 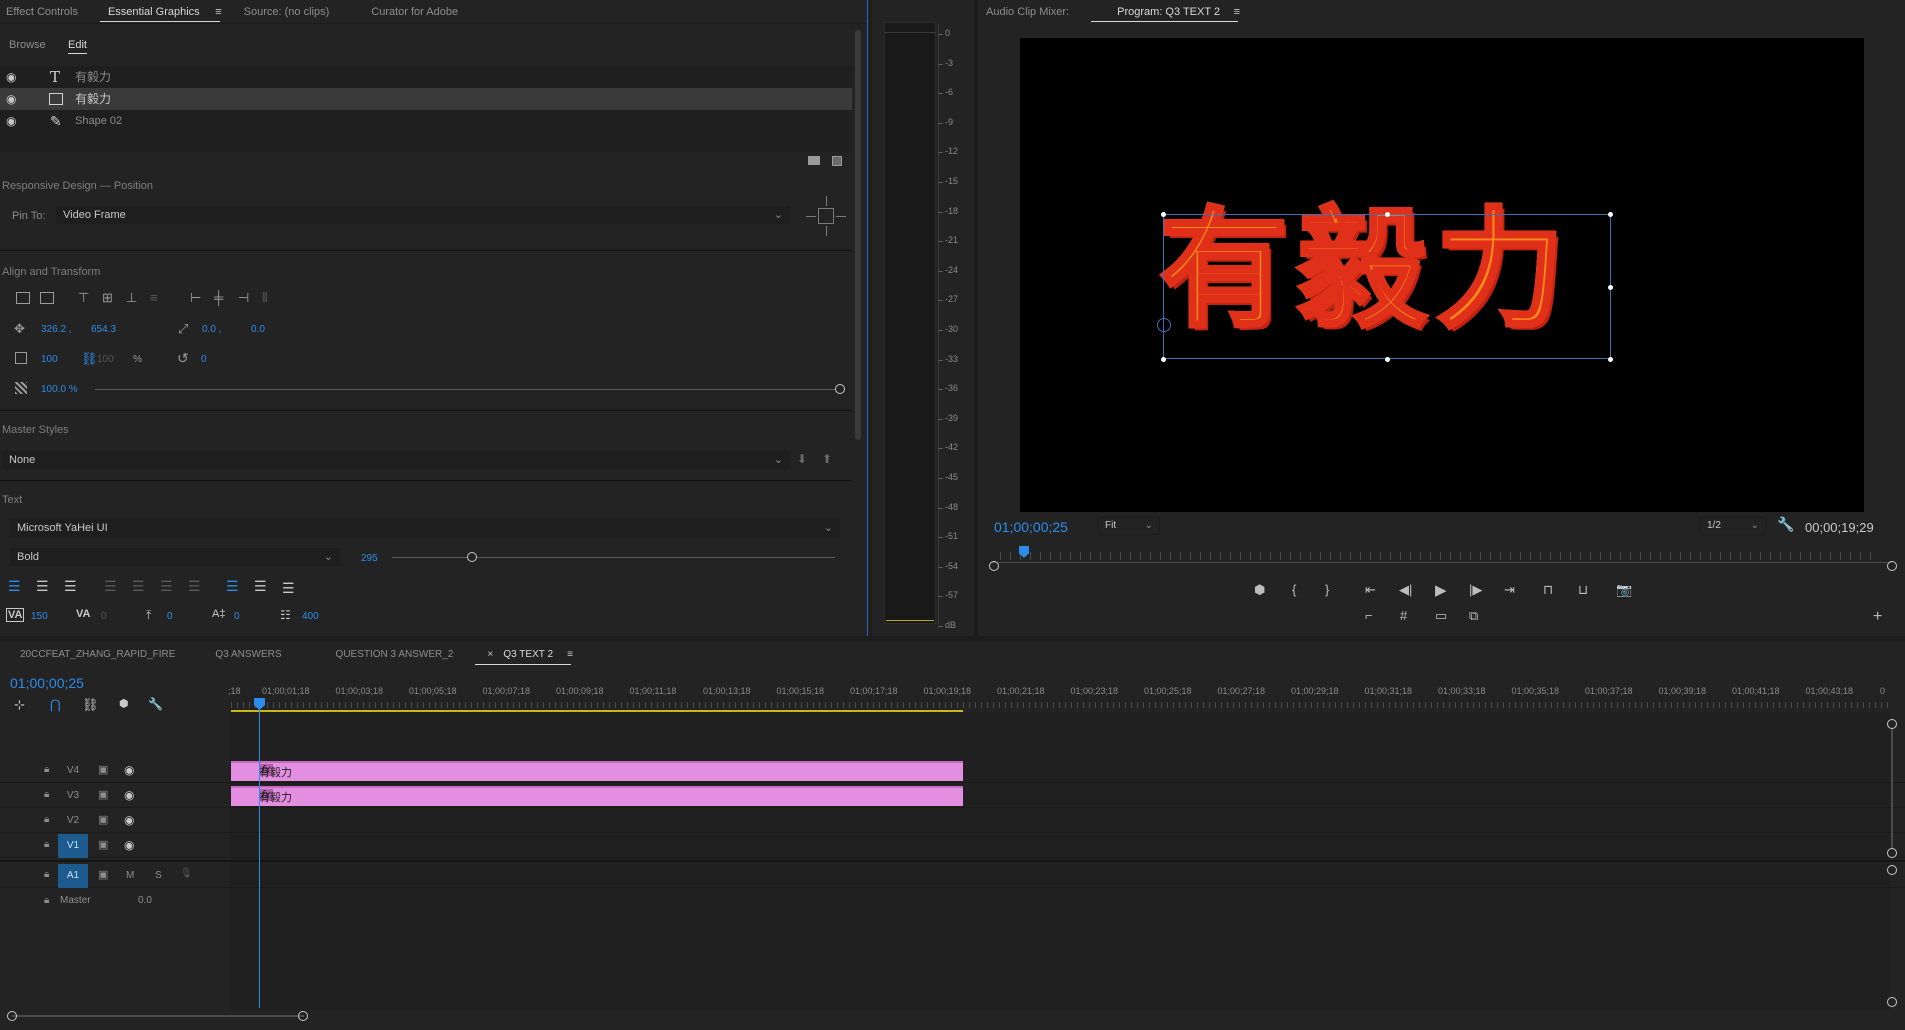 I want to click on go-to-out-icon: ⇥, so click(x=1509, y=590).